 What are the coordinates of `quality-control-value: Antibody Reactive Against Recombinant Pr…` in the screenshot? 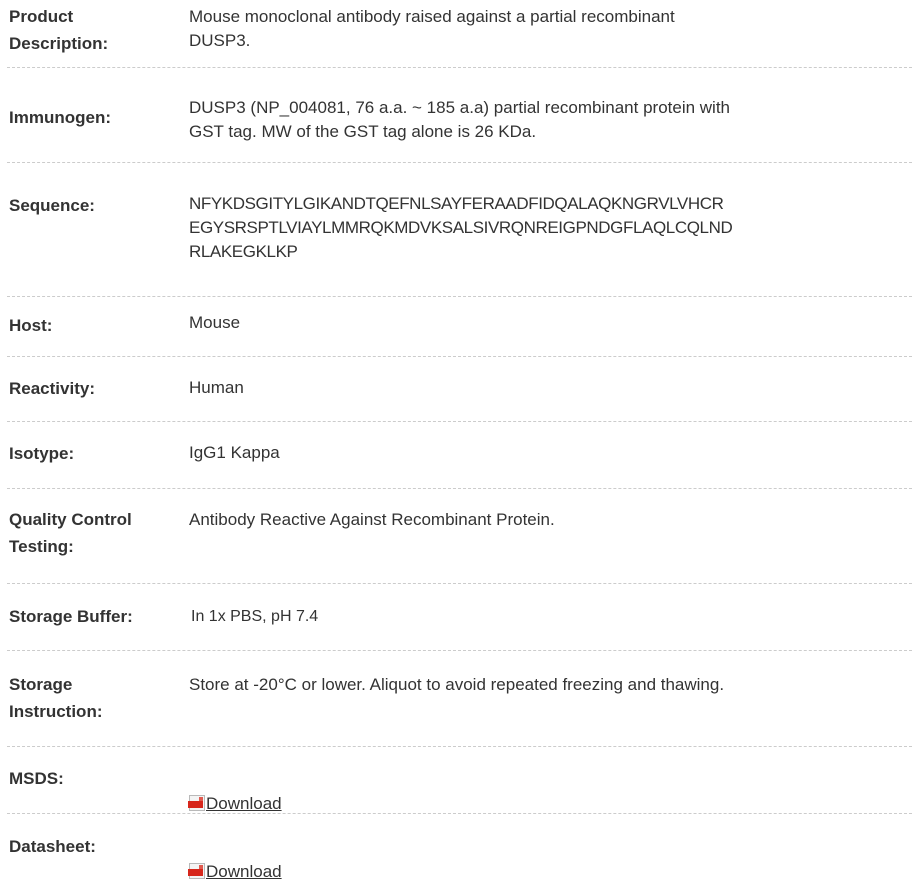 It's located at (372, 519).